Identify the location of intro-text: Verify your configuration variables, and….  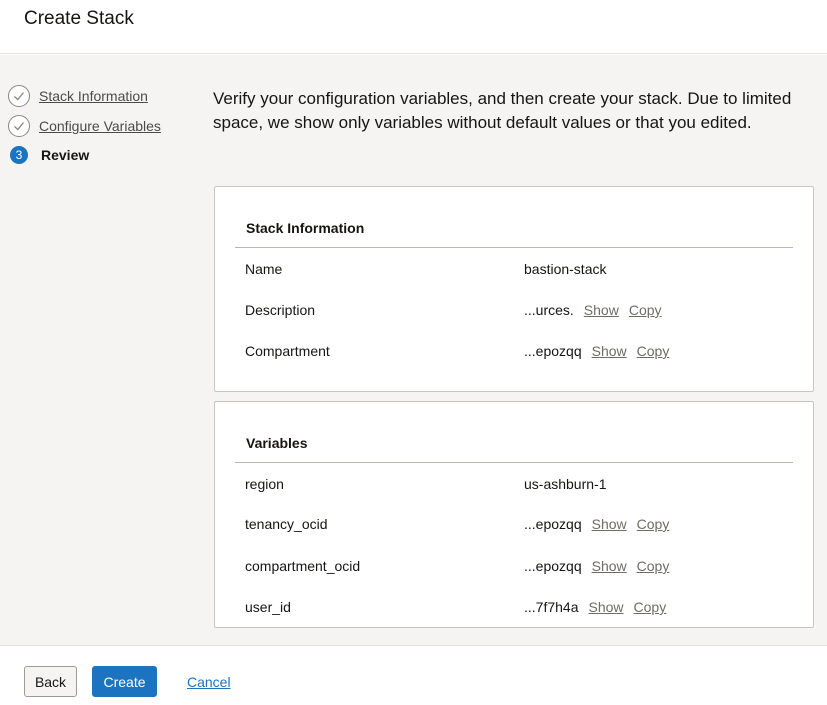
(502, 110).